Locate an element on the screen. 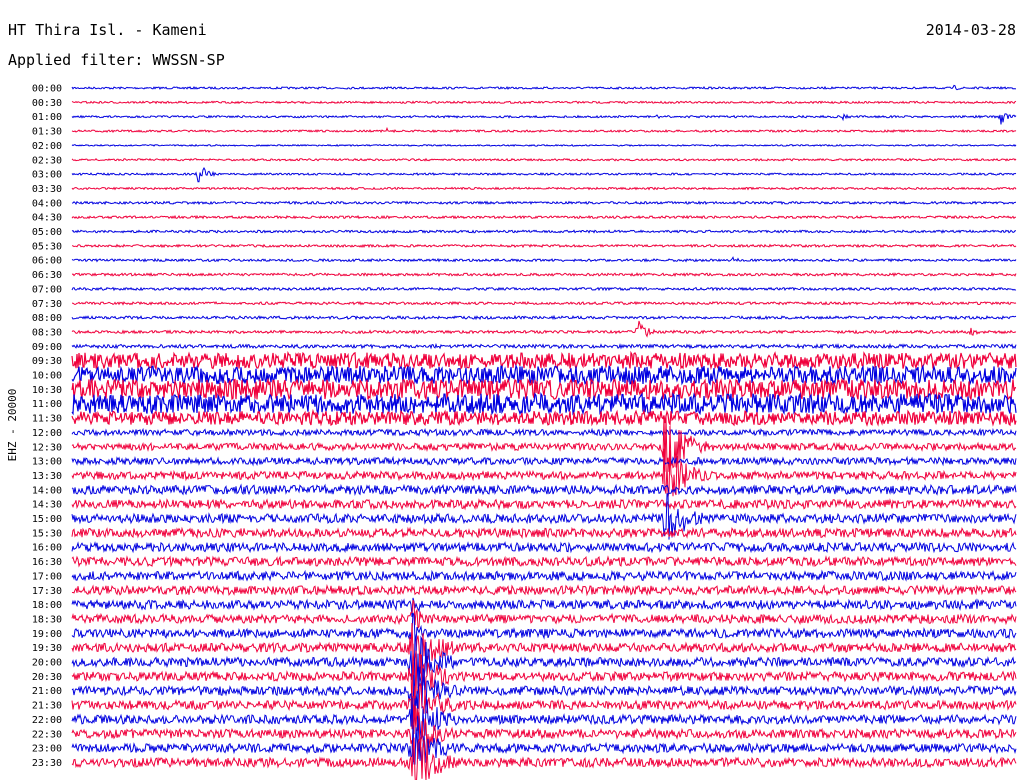  time-label: 23:00 is located at coordinates (47, 749).